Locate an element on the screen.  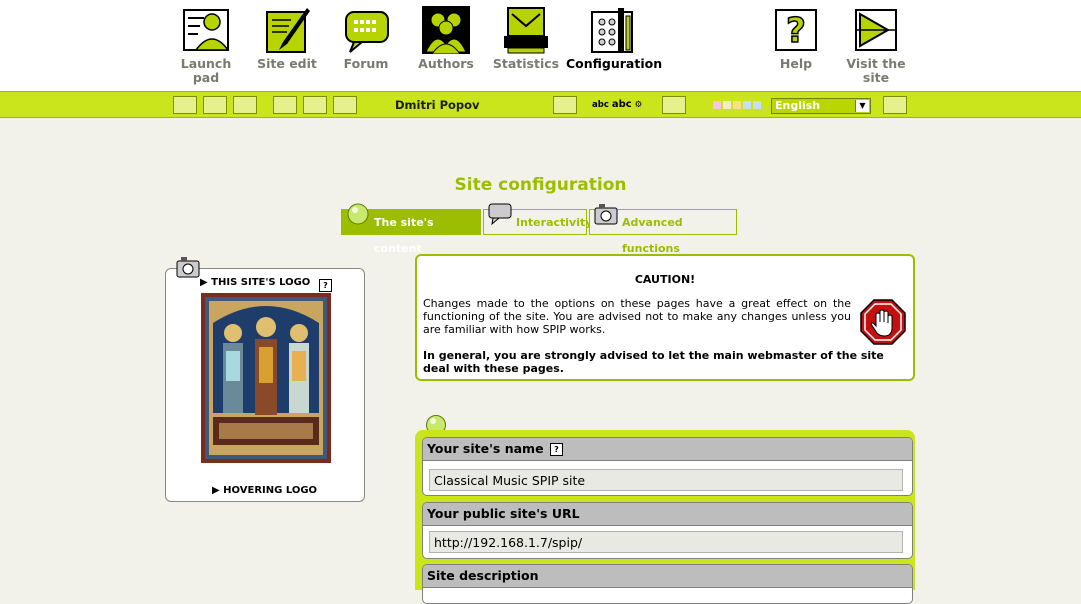
hovering-logo-heading: ▶ HOVERING LOGO is located at coordinates (264, 490).